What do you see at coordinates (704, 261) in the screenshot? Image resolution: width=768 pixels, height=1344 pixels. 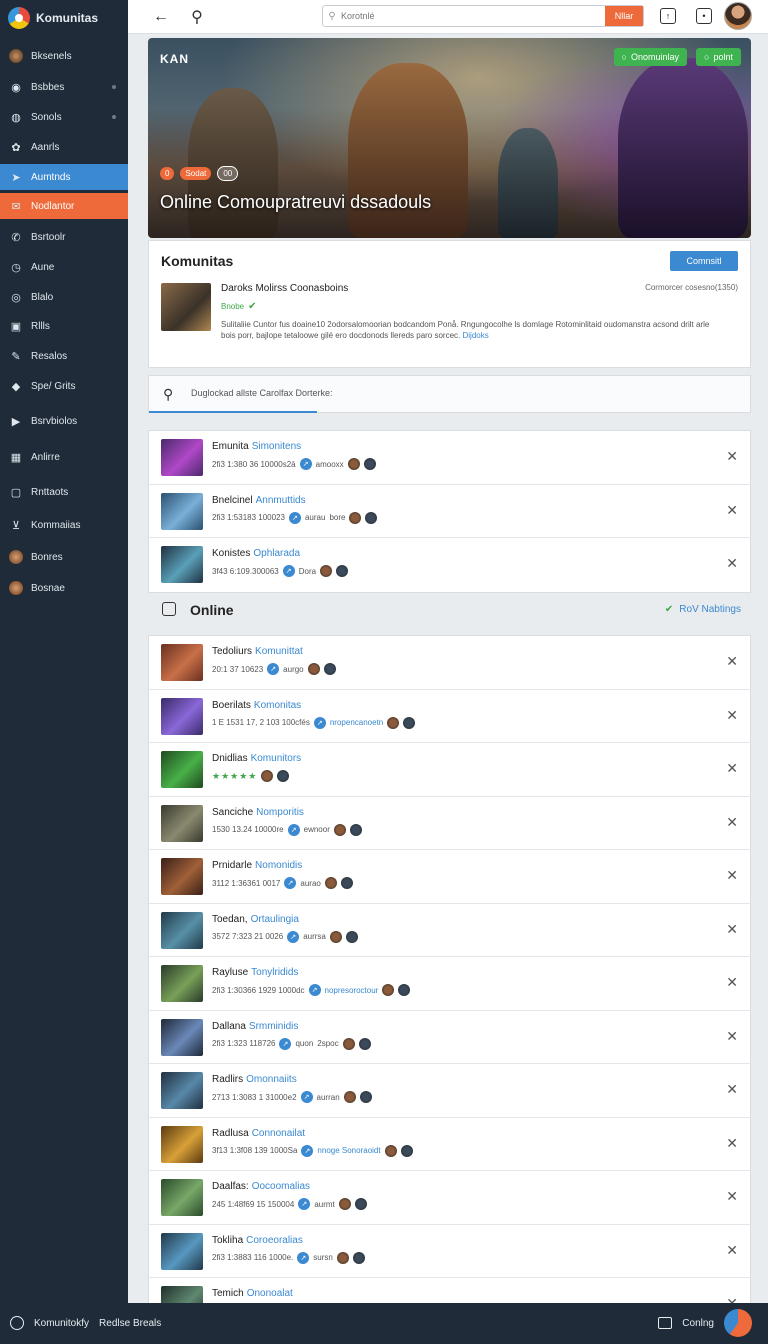 I see `community-button: Comnsitl` at bounding box center [704, 261].